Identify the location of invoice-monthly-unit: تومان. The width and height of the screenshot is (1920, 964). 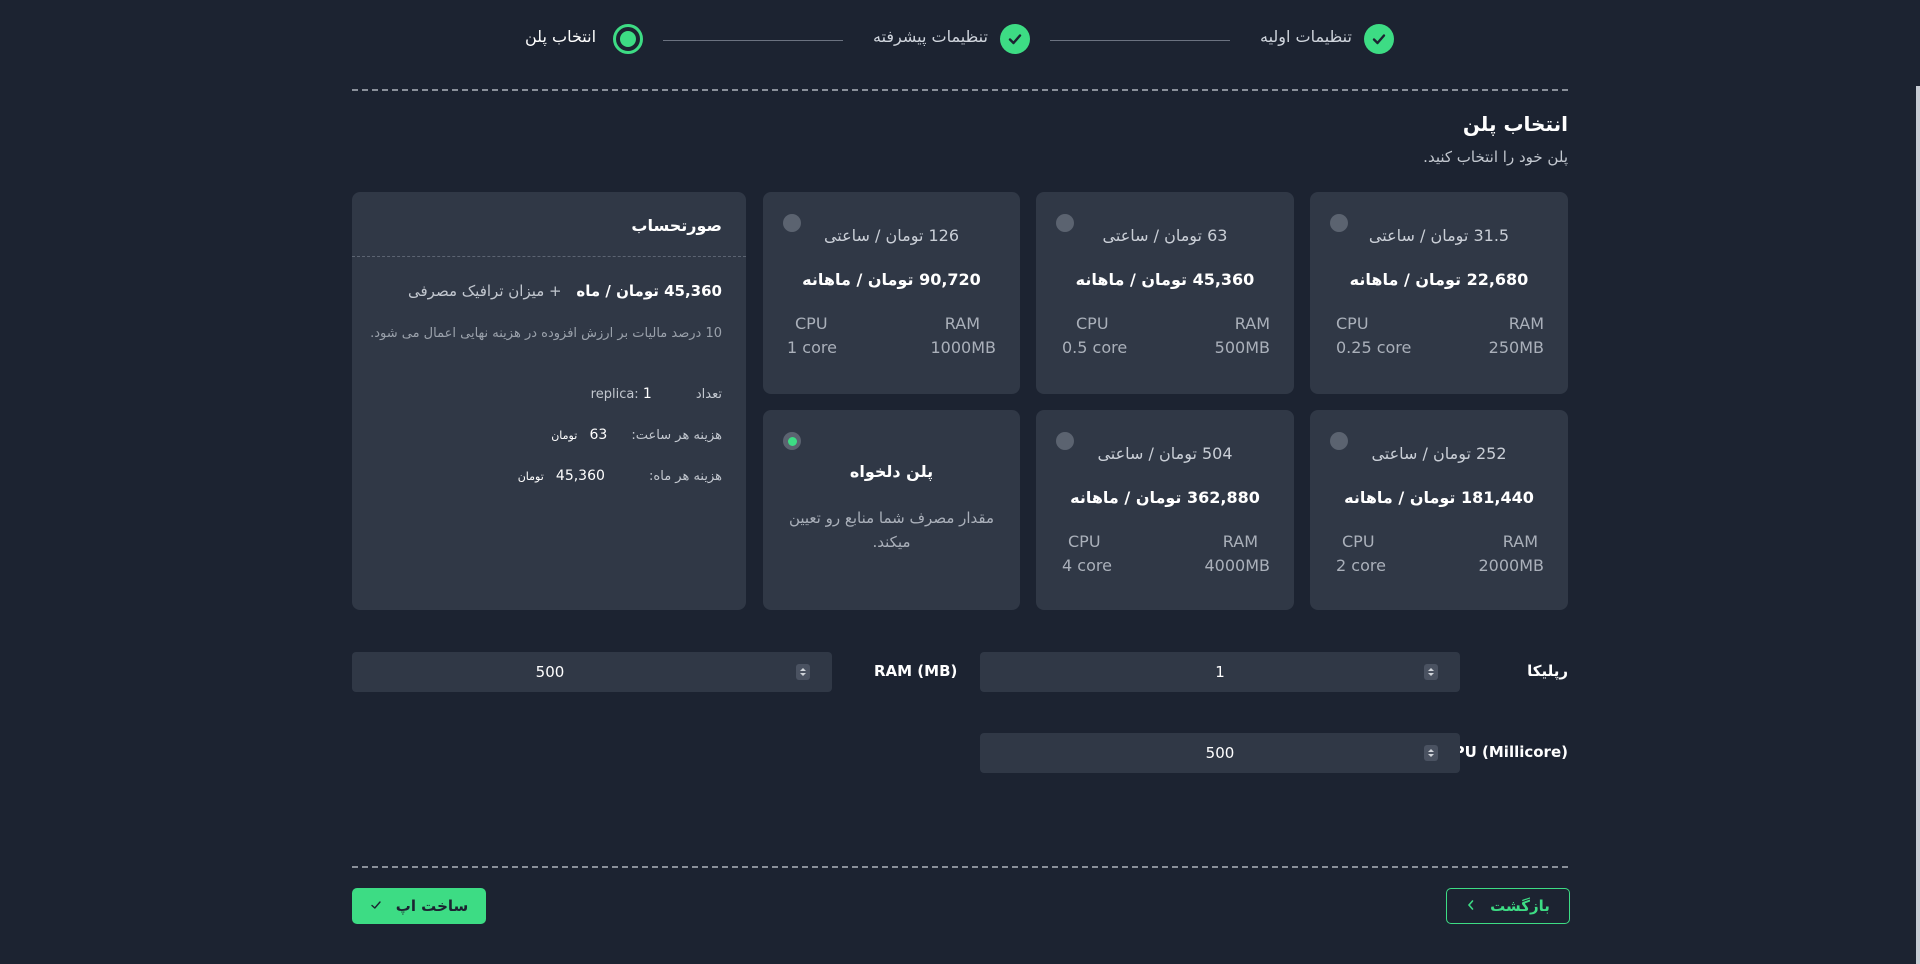
(530, 476).